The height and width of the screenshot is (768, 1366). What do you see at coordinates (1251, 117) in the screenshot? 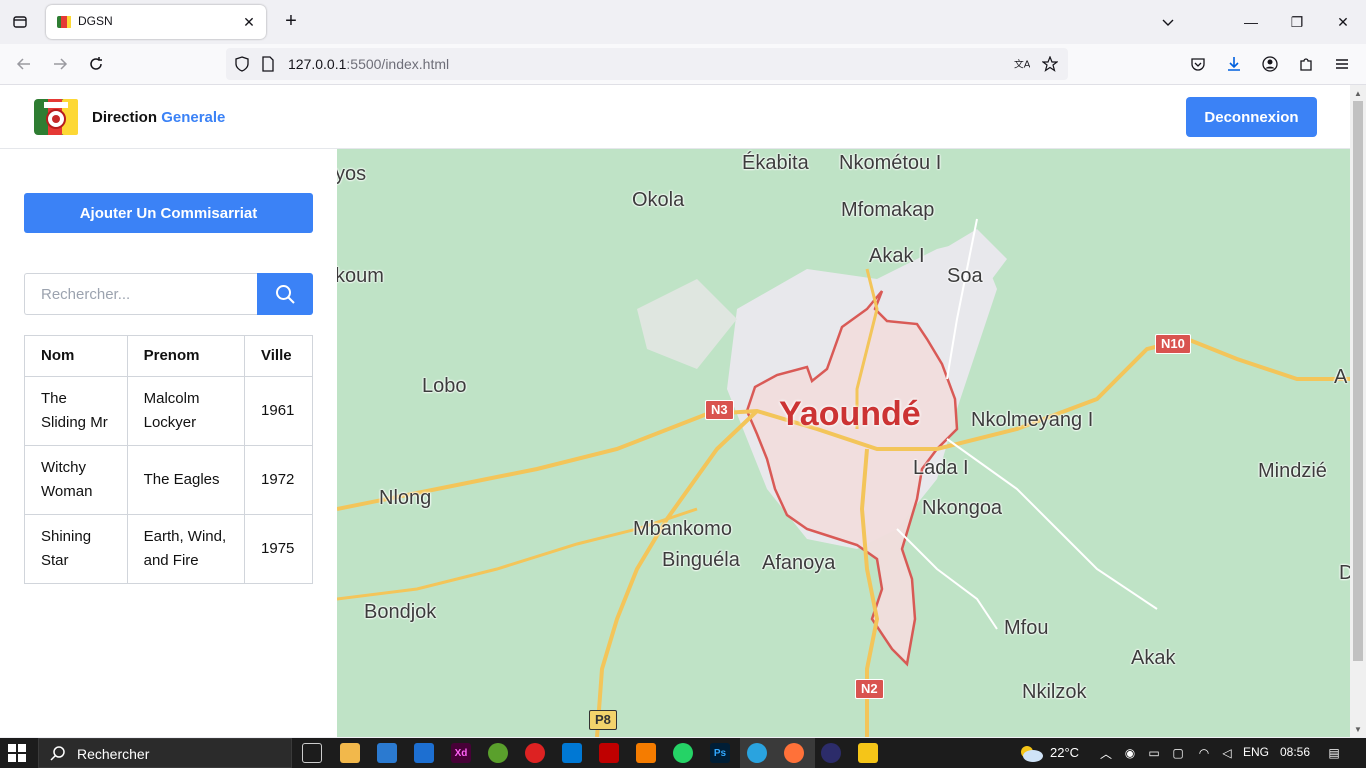
I see `logout-button: Deconnexion` at bounding box center [1251, 117].